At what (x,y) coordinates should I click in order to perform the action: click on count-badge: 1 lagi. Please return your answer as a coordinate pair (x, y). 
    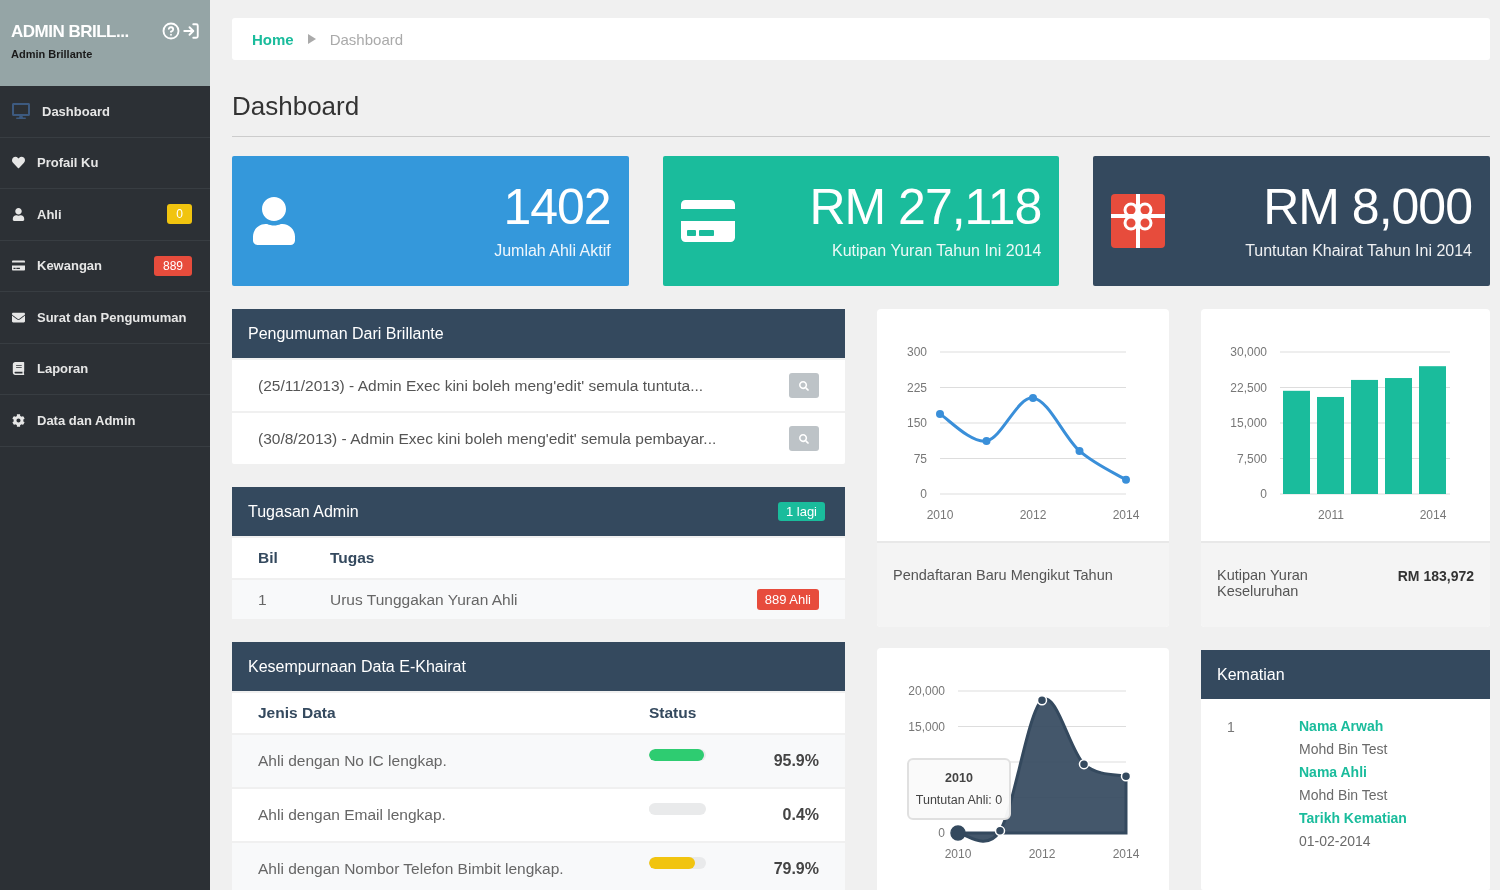
    Looking at the image, I should click on (801, 511).